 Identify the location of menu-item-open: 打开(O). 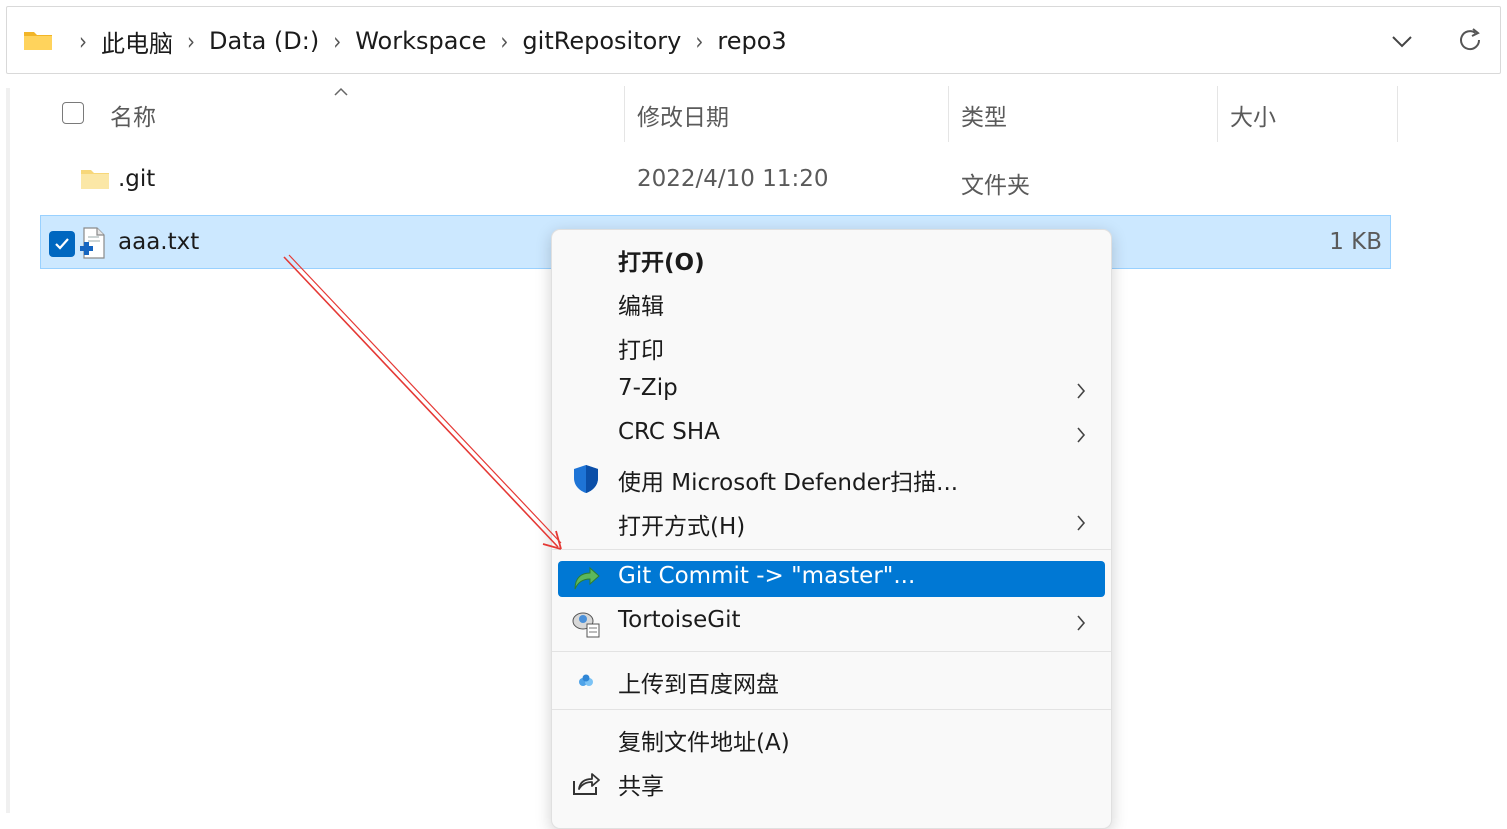
(831, 259).